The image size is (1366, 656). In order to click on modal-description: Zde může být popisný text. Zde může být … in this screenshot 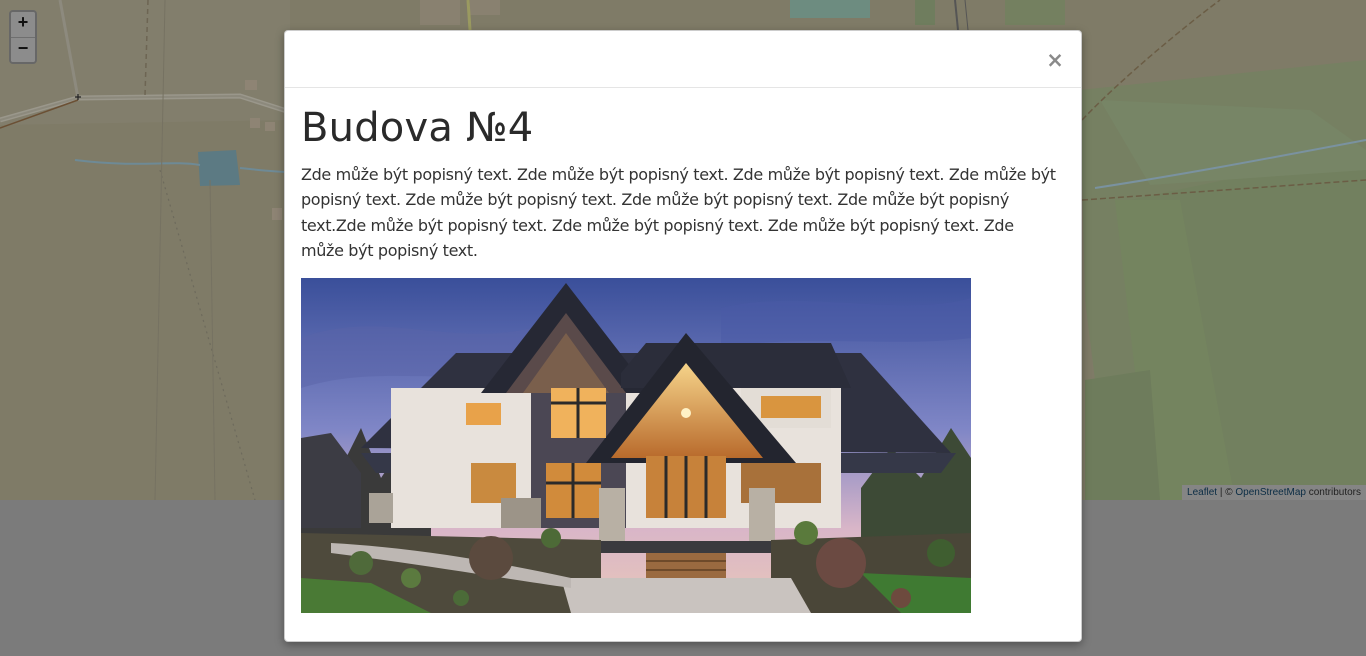, I will do `click(678, 212)`.